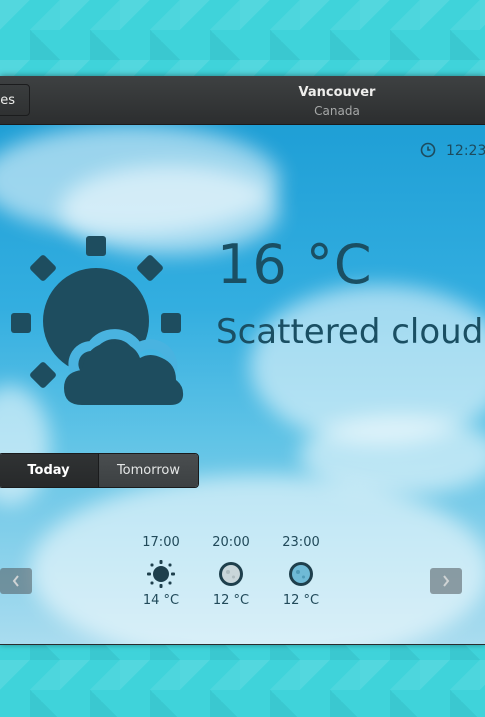  I want to click on forecast-time: 17:00, so click(161, 542).